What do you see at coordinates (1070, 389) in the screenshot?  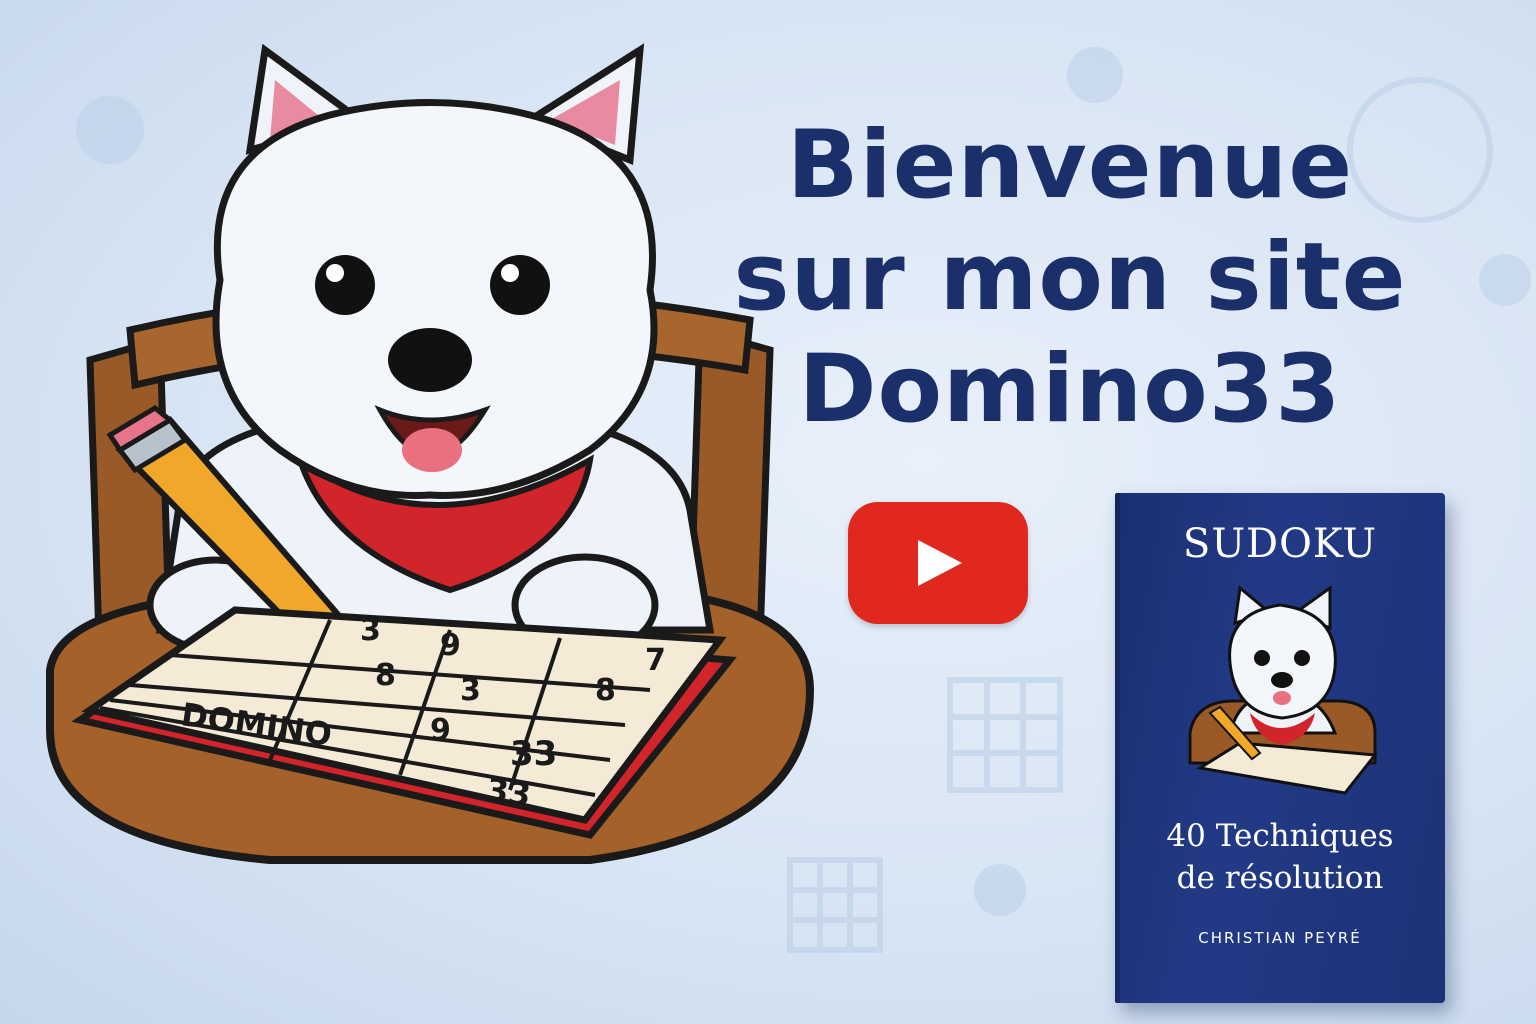 I see `headline-line-3: Domino33` at bounding box center [1070, 389].